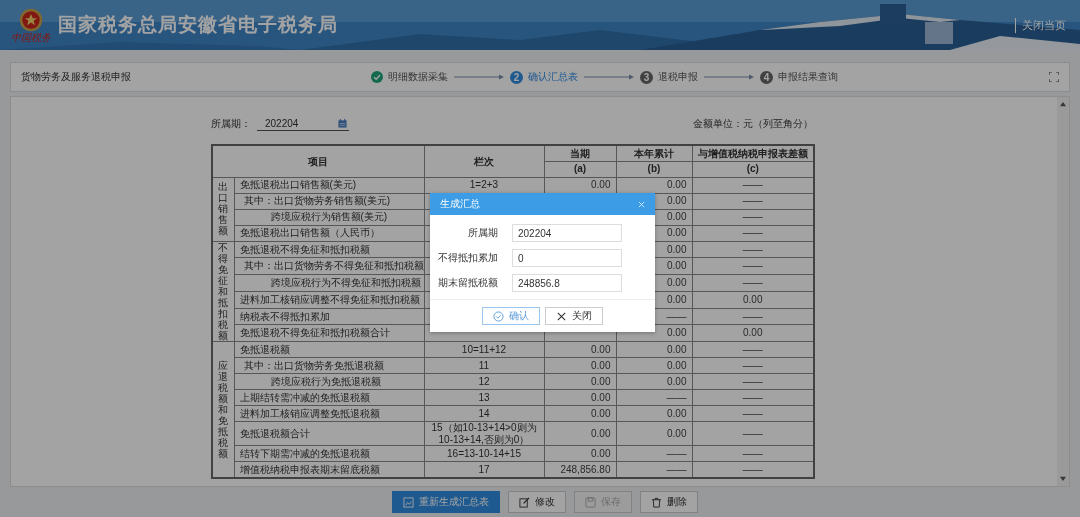 This screenshot has width=1080, height=517. I want to click on close-page-link: 关闭当页, so click(1040, 25).